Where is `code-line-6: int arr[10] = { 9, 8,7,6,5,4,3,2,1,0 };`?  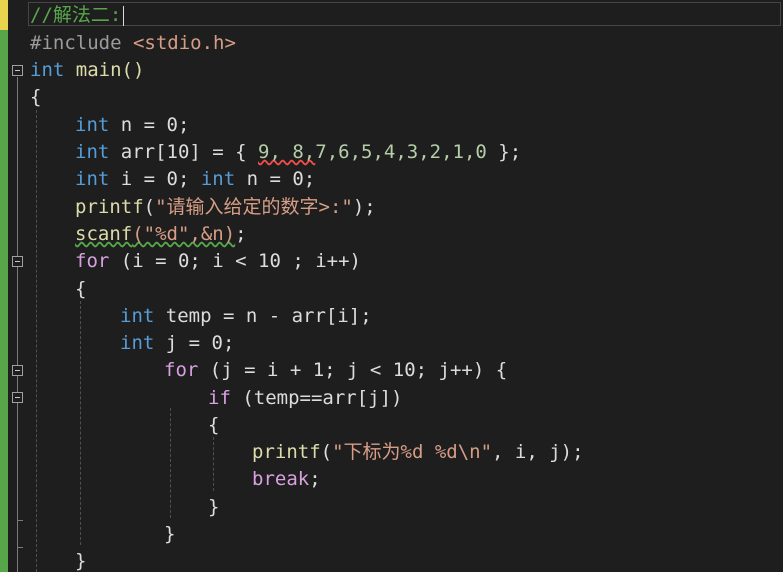
code-line-6: int arr[10] = { 9, 8,7,6,5,4,3,2,1,0 }; is located at coordinates (298, 152).